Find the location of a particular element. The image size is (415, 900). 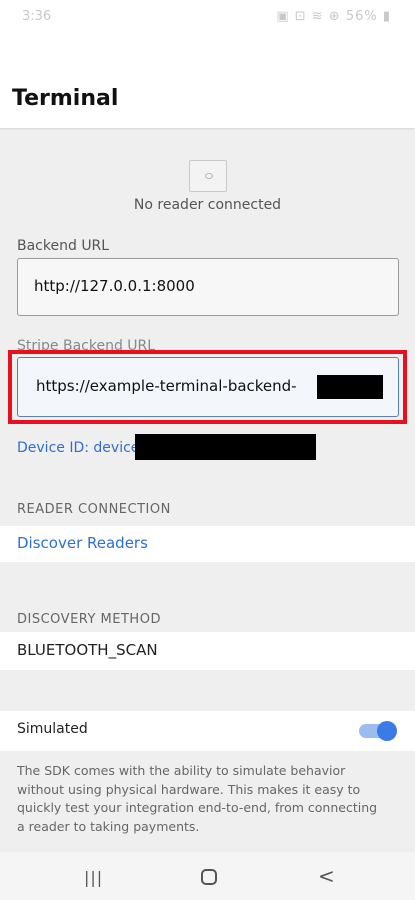

discovery-method-row: BLUETOOTH_SCAN is located at coordinates (207, 651).